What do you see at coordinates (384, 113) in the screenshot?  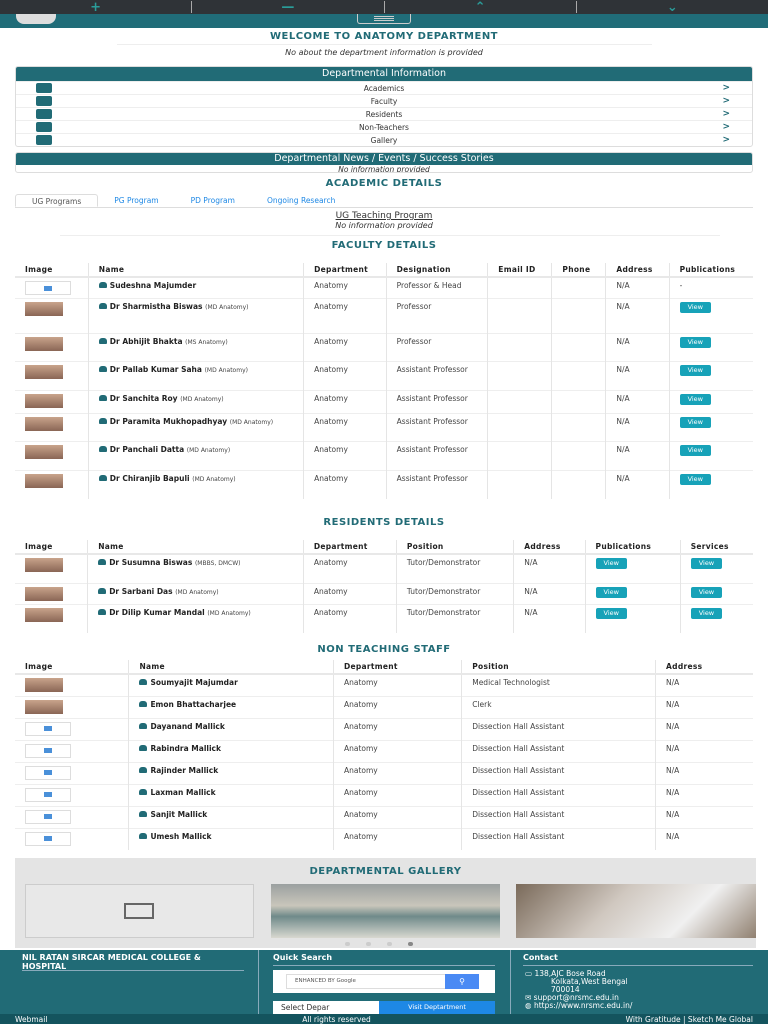 I see `info-row-residents: Residents >` at bounding box center [384, 113].